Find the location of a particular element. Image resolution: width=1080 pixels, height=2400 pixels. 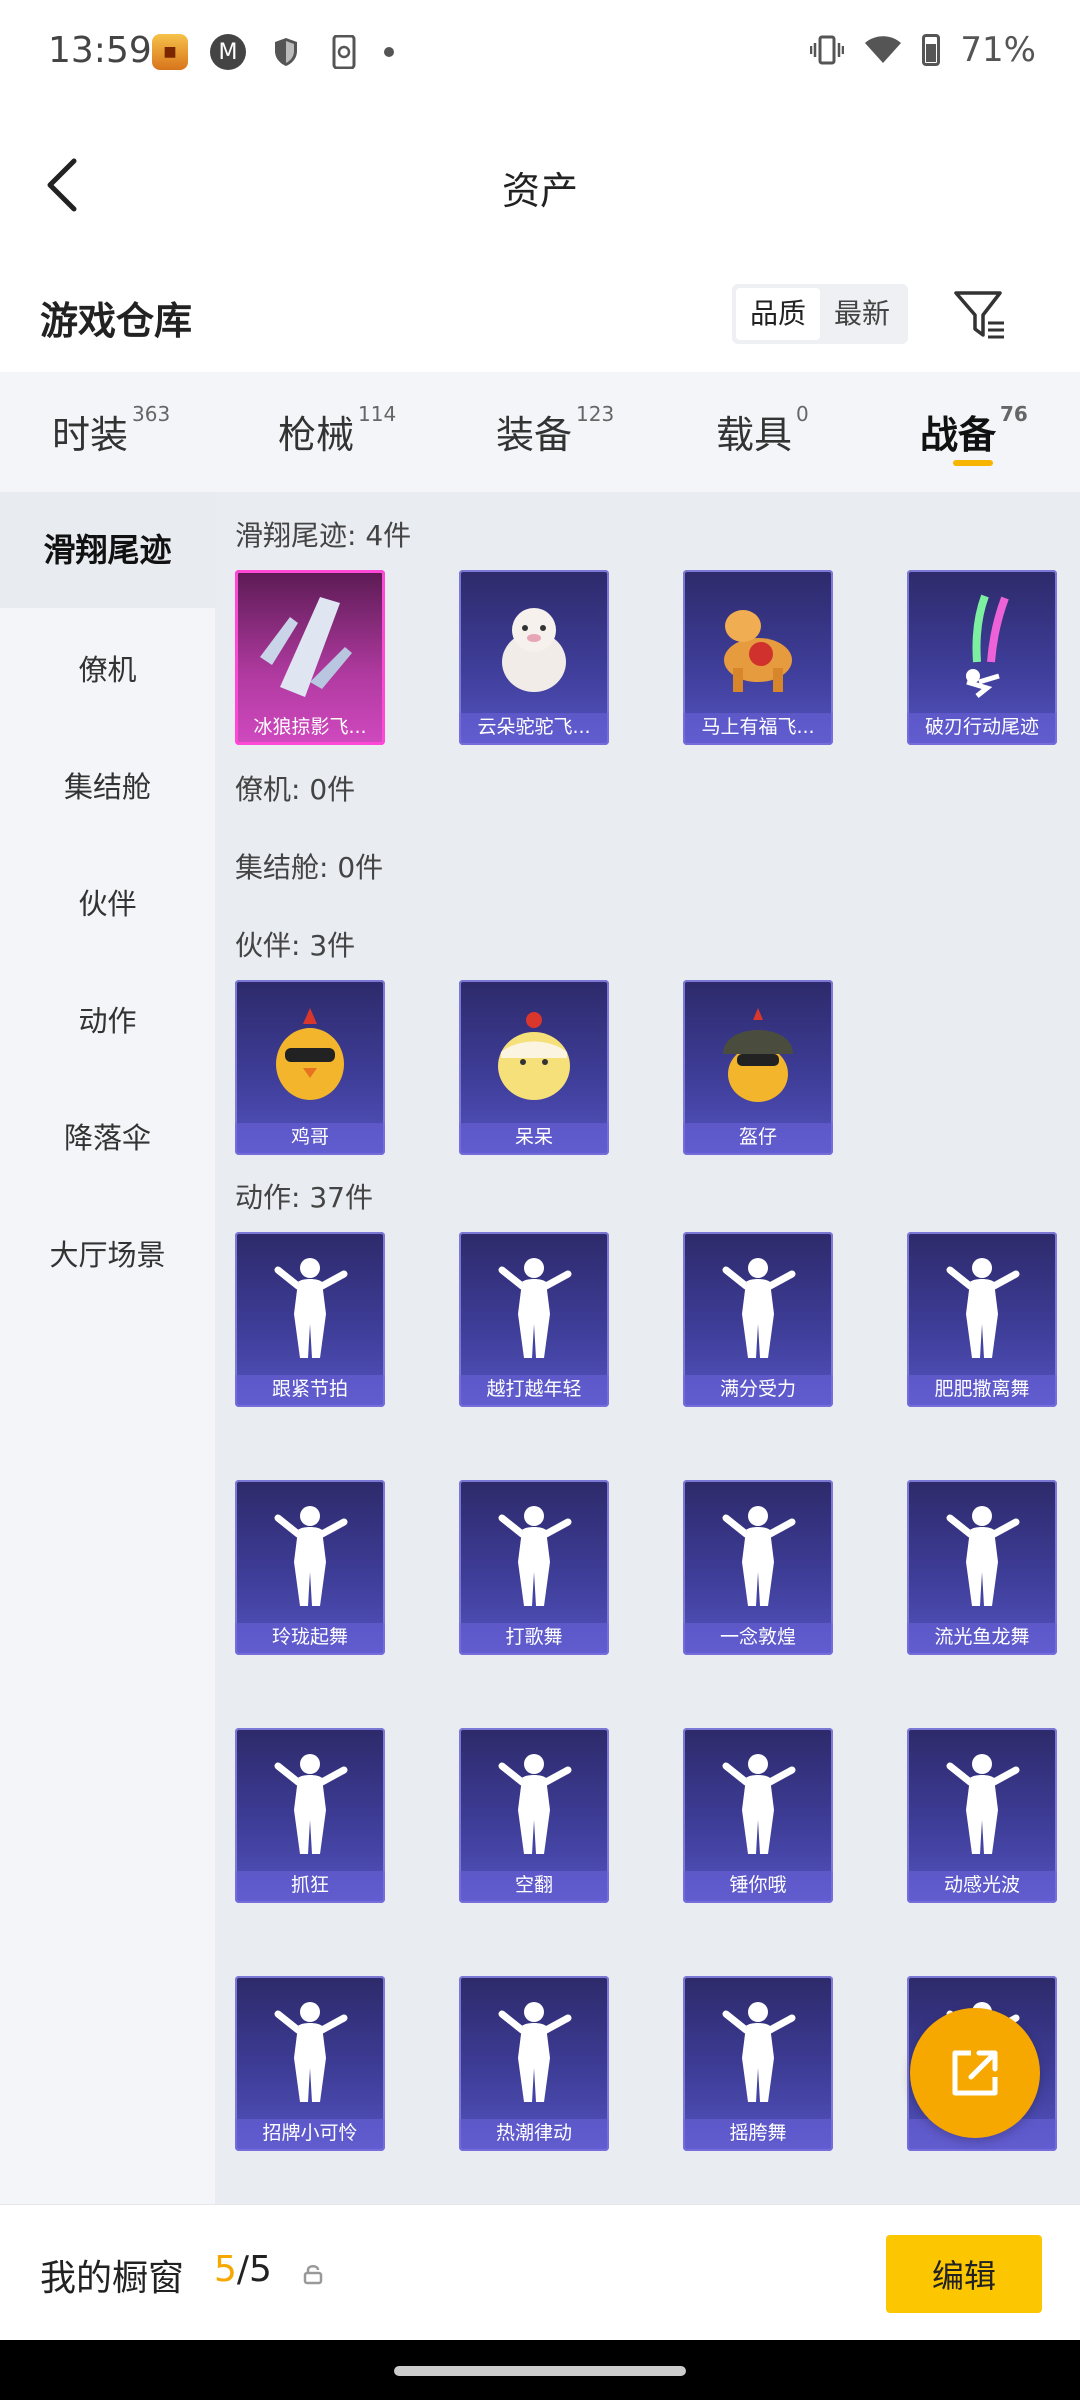

item-card-emote: 越打越年轻 is located at coordinates (534, 1319).